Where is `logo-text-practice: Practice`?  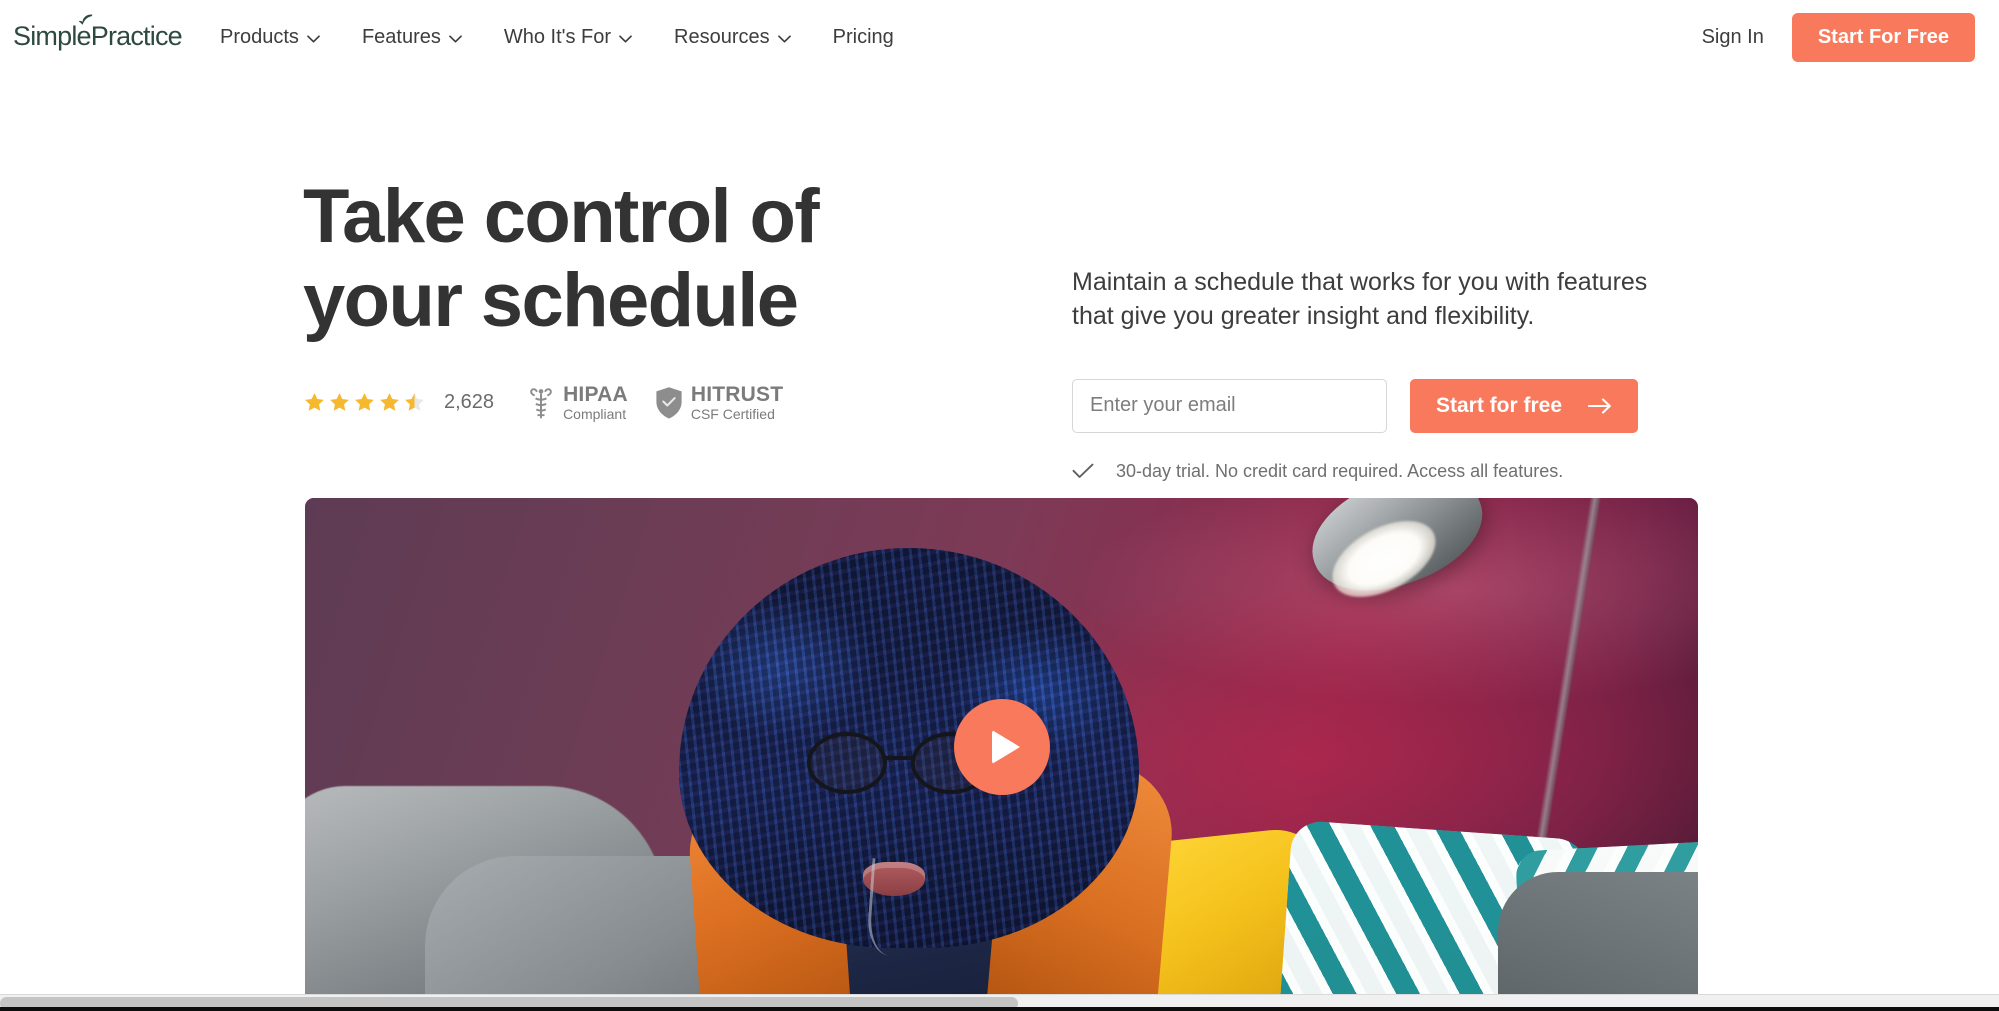 logo-text-practice: Practice is located at coordinates (136, 35).